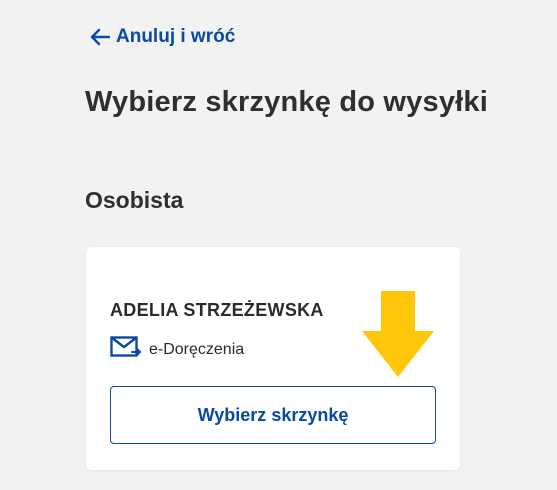 The height and width of the screenshot is (490, 557). What do you see at coordinates (176, 36) in the screenshot?
I see `back-link-label: Anuluj i wróć` at bounding box center [176, 36].